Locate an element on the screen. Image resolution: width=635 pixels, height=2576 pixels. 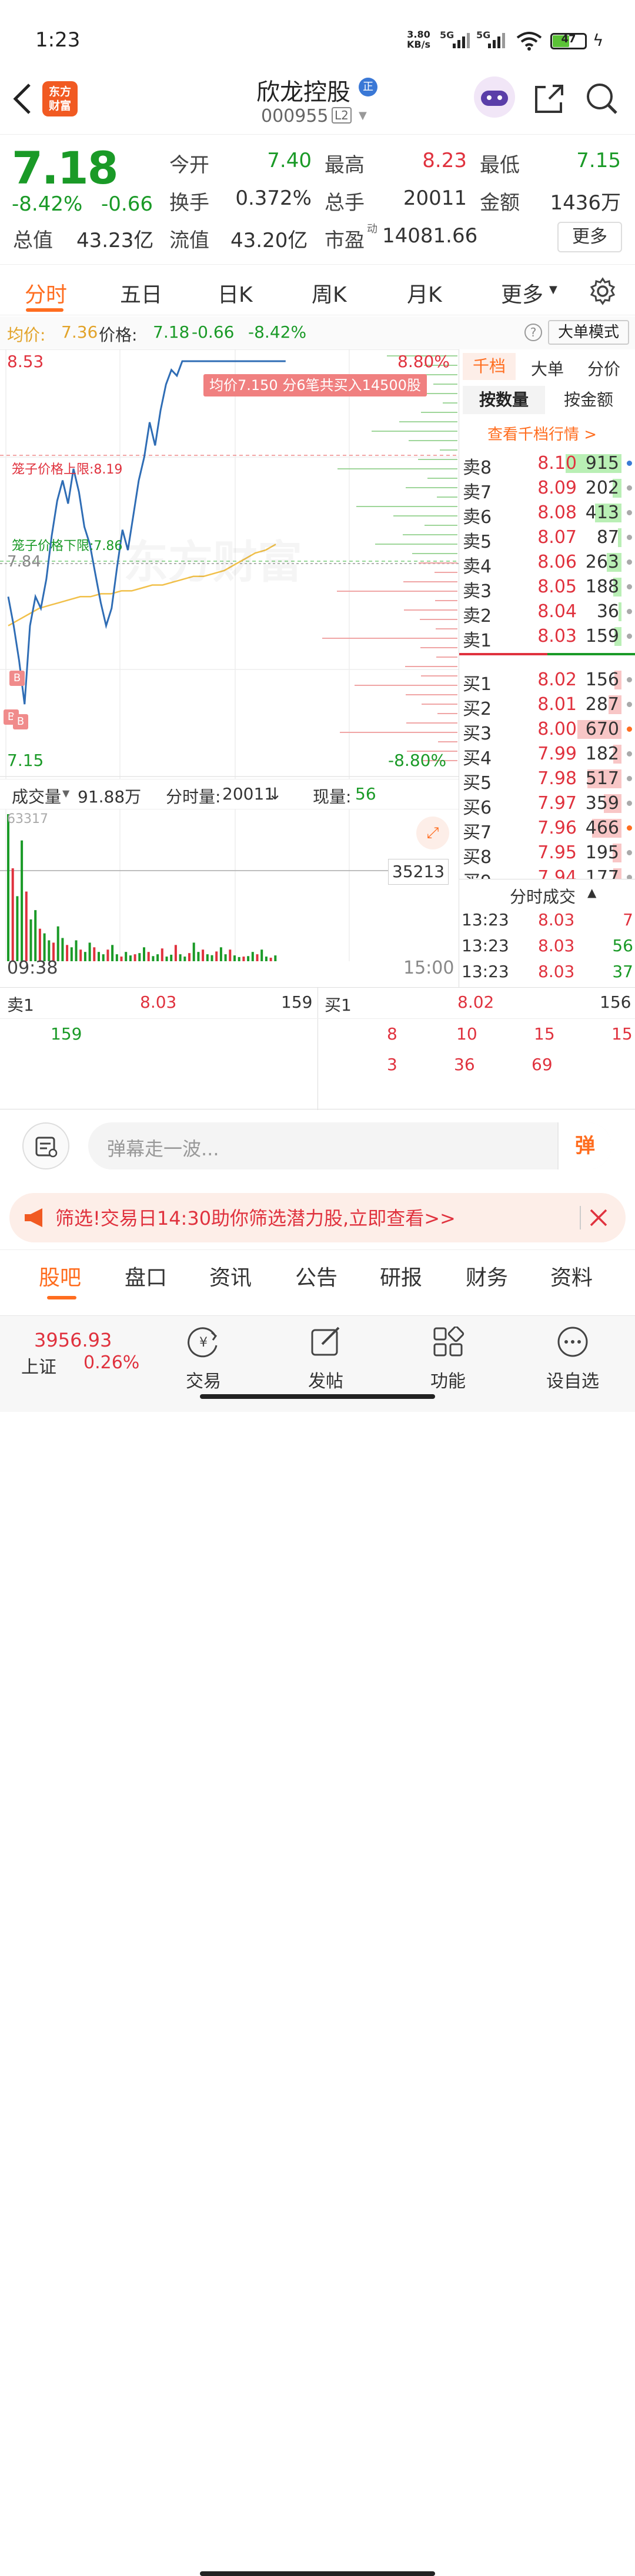
order-book-row: 卖7 8.09 202 is located at coordinates (547, 489).